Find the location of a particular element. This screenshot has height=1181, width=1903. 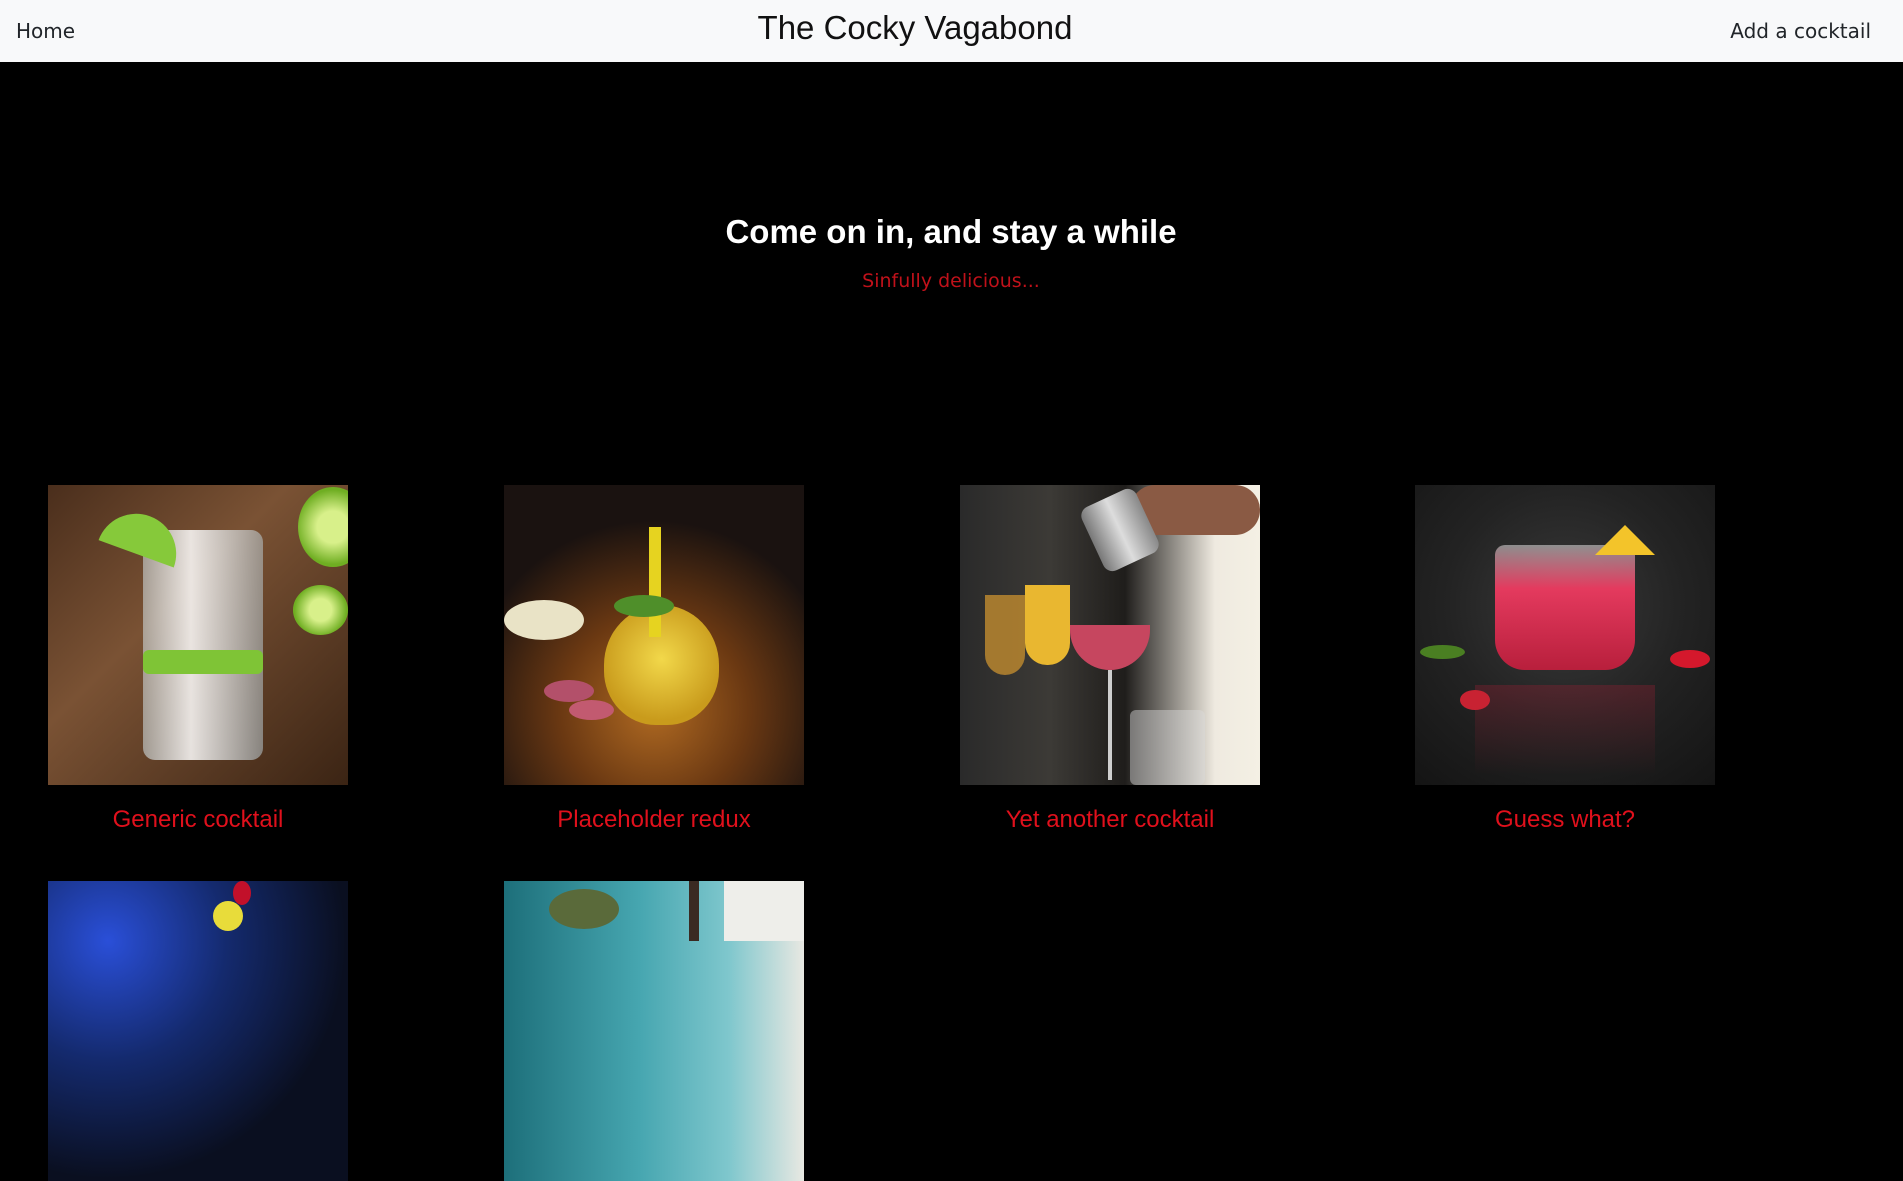

cocktail-card: Guess what? is located at coordinates (1565, 660).